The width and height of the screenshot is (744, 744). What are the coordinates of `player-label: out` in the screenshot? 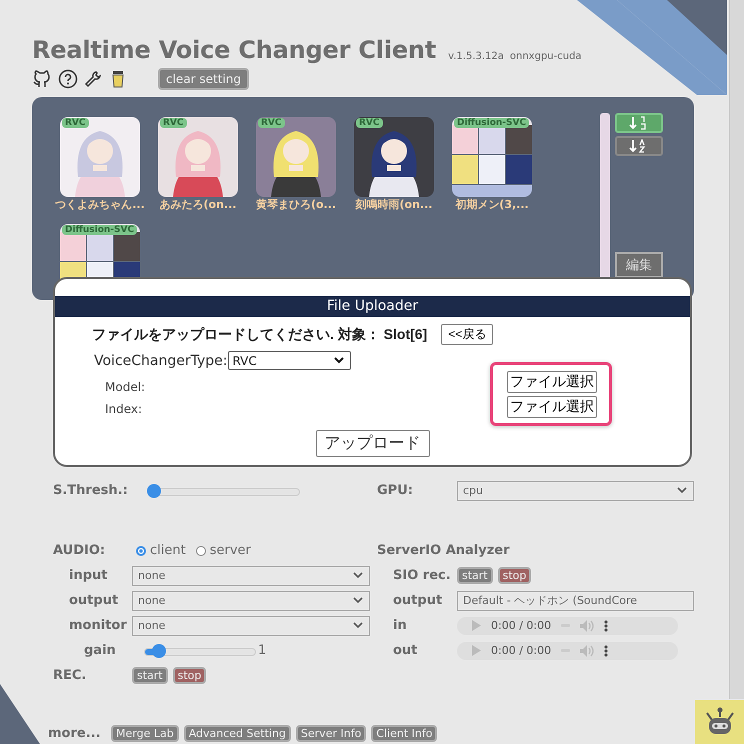 It's located at (405, 650).